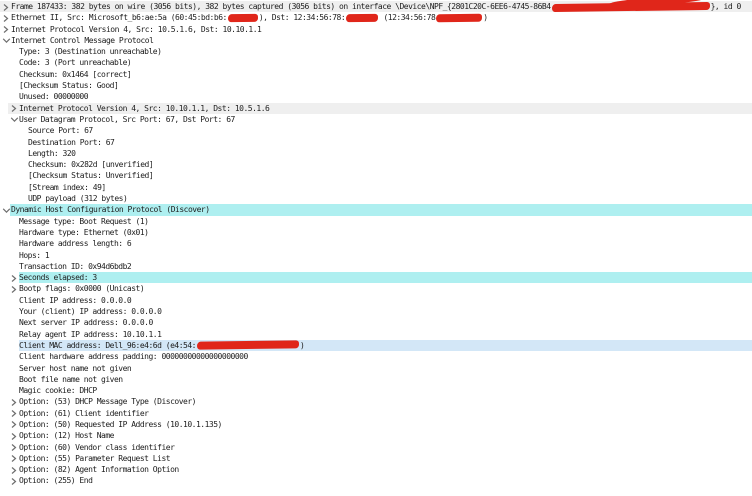 This screenshot has width=752, height=496. What do you see at coordinates (376, 447) in the screenshot?
I see `packet-tree-row: Option: (60) Vendor class identifier` at bounding box center [376, 447].